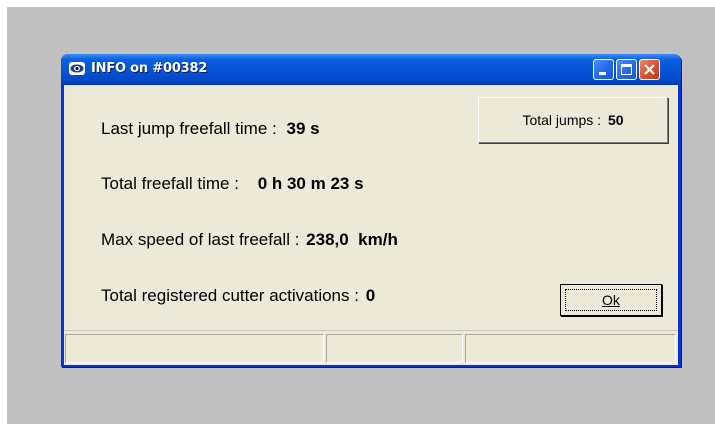 This screenshot has height=424, width=715. I want to click on cutter-activations-label: Total registered cutter activations :, so click(230, 295).